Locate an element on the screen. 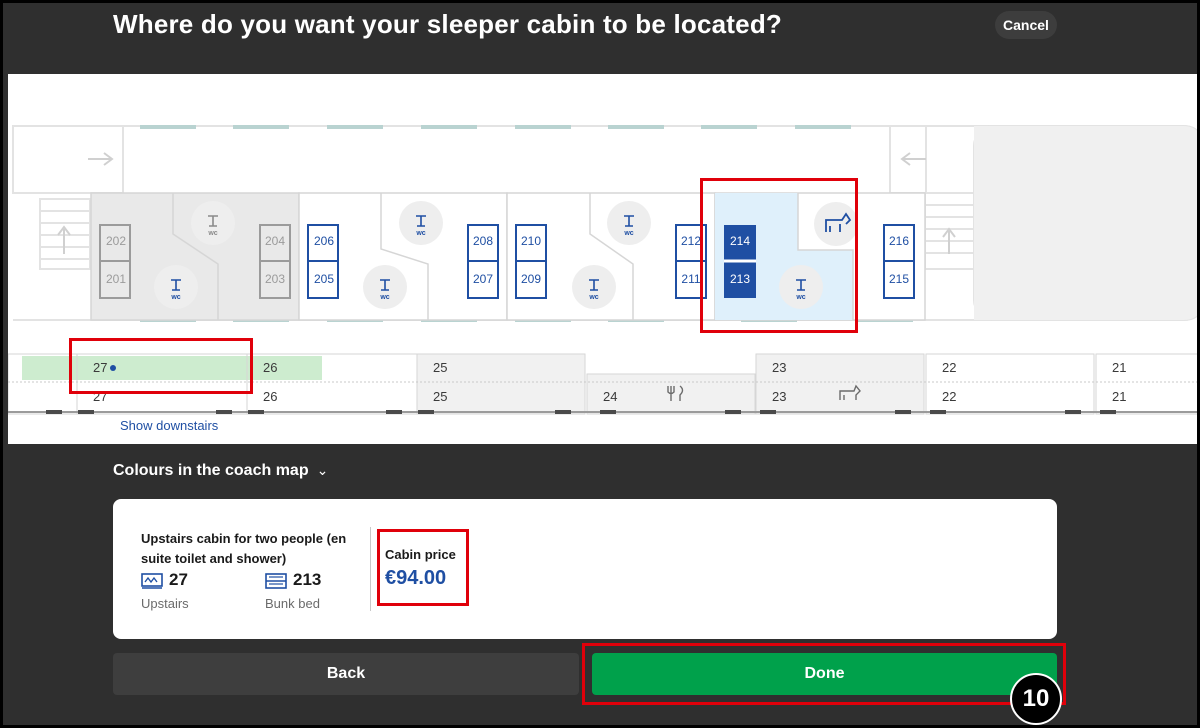  coach-26-lower: 26 is located at coordinates (270, 396).